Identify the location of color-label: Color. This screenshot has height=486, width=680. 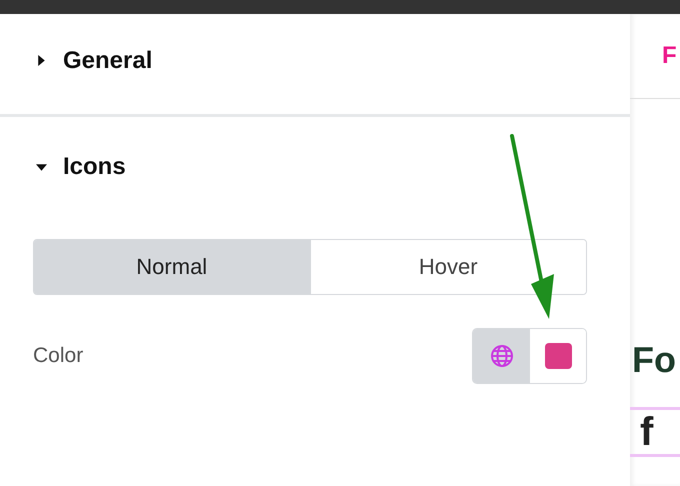
(58, 356).